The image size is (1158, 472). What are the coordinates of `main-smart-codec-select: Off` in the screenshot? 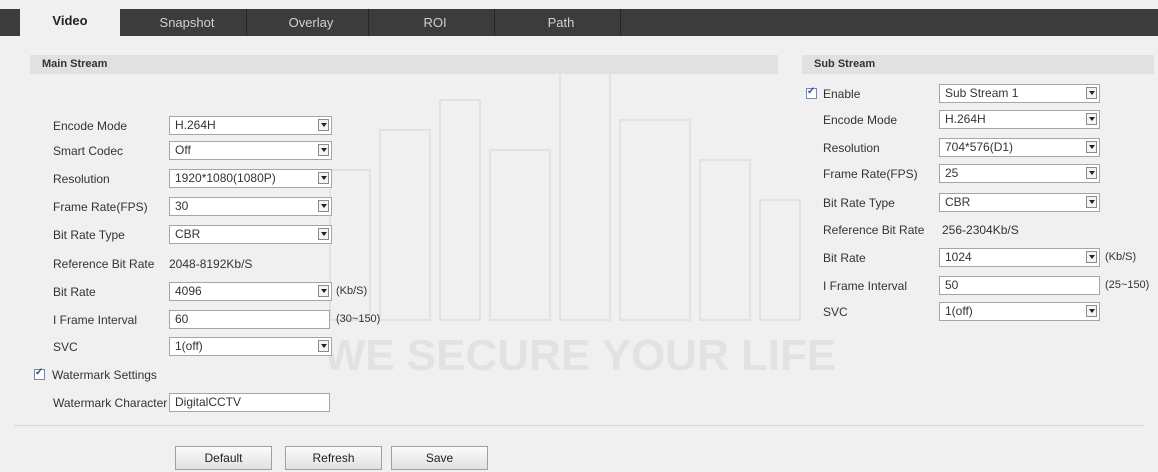 It's located at (250, 150).